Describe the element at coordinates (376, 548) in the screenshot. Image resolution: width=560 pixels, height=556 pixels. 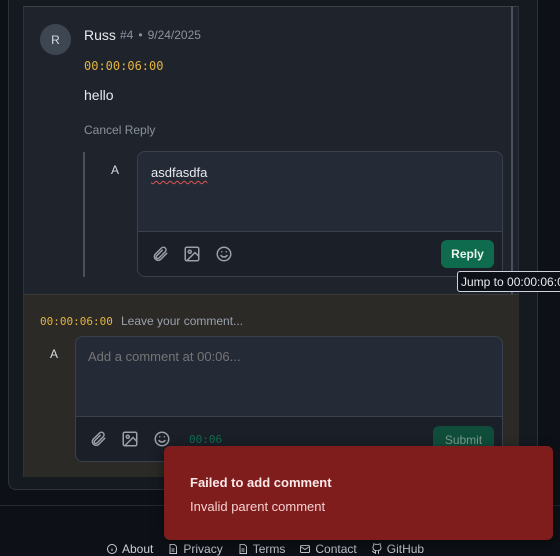
I see `github-icon` at that location.